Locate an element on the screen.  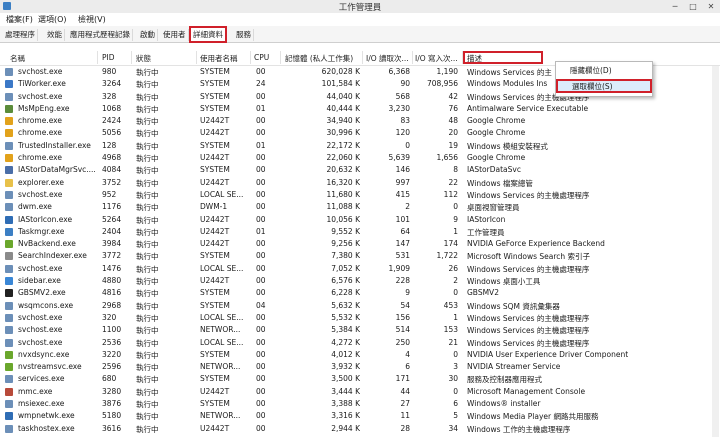
menu-item-hide-column: 隱藏欄位(D) is located at coordinates (604, 71).